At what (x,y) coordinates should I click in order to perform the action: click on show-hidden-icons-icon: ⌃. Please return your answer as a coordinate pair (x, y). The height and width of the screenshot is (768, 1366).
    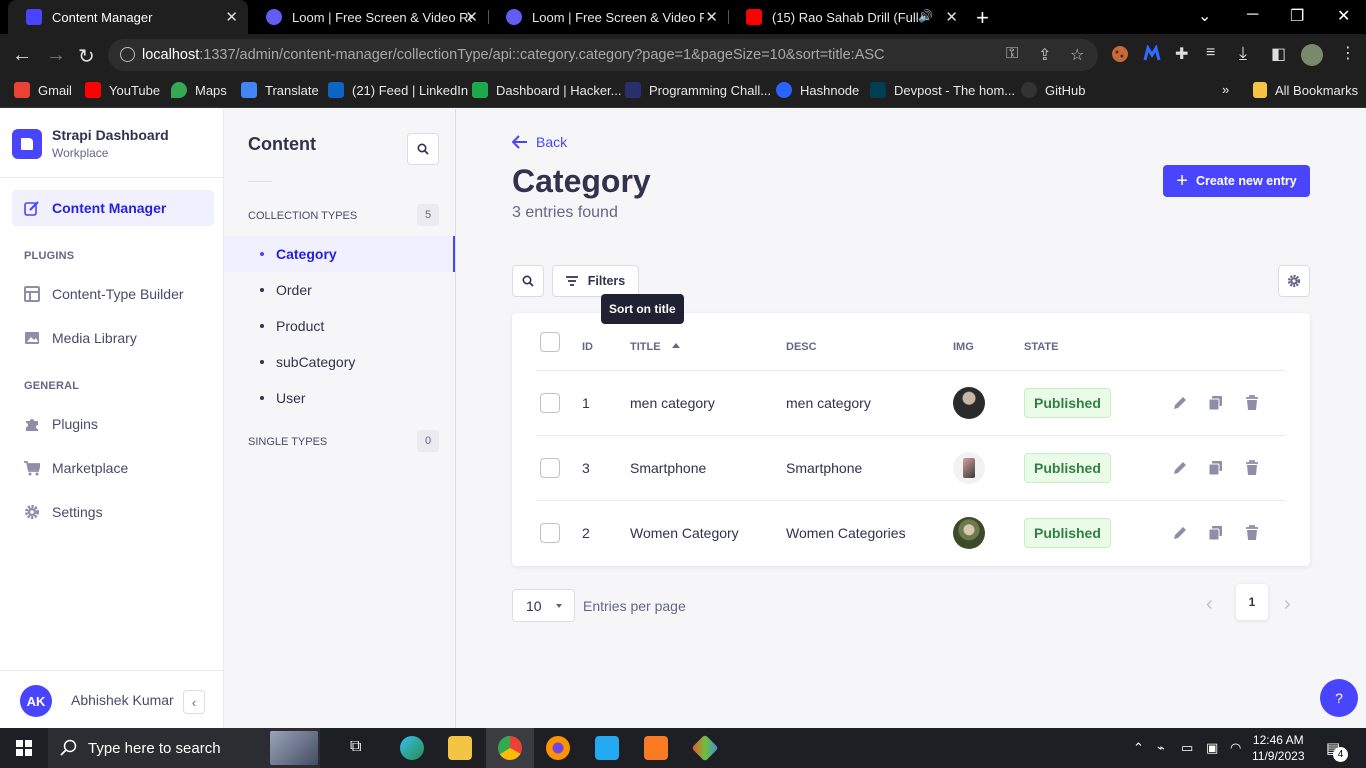
    Looking at the image, I should click on (1138, 748).